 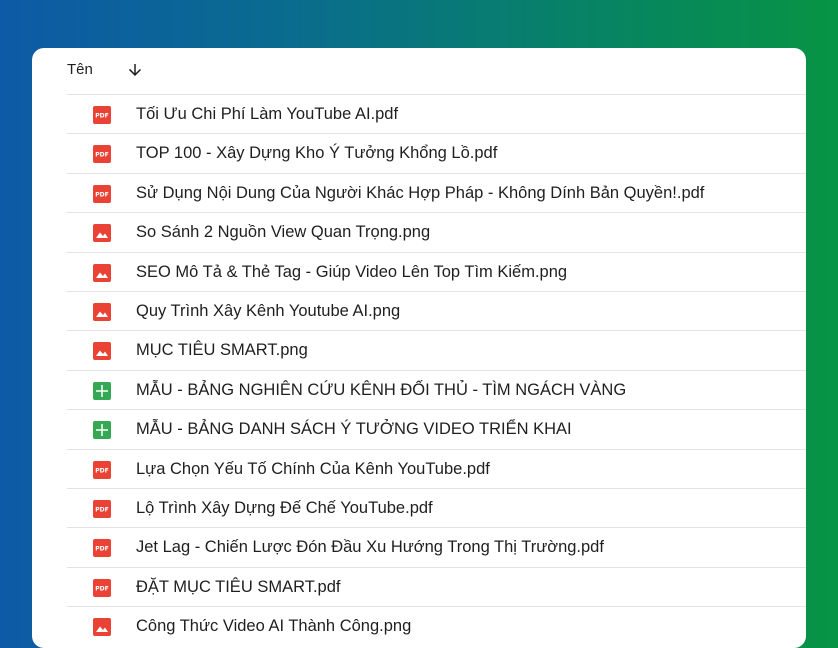 I want to click on file-row: PDF ĐẶT MỤC TIÊU SMART.pdf, so click(x=436, y=586).